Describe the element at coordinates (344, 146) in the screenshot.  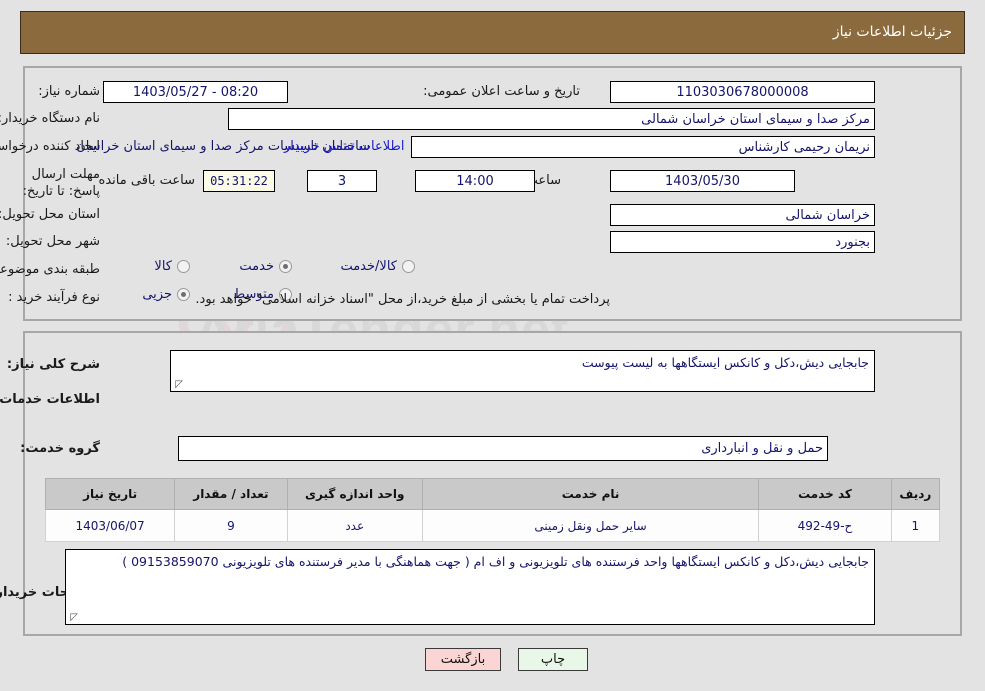
I see `buyer-contact-link: اطلاعات تماس خریدار` at that location.